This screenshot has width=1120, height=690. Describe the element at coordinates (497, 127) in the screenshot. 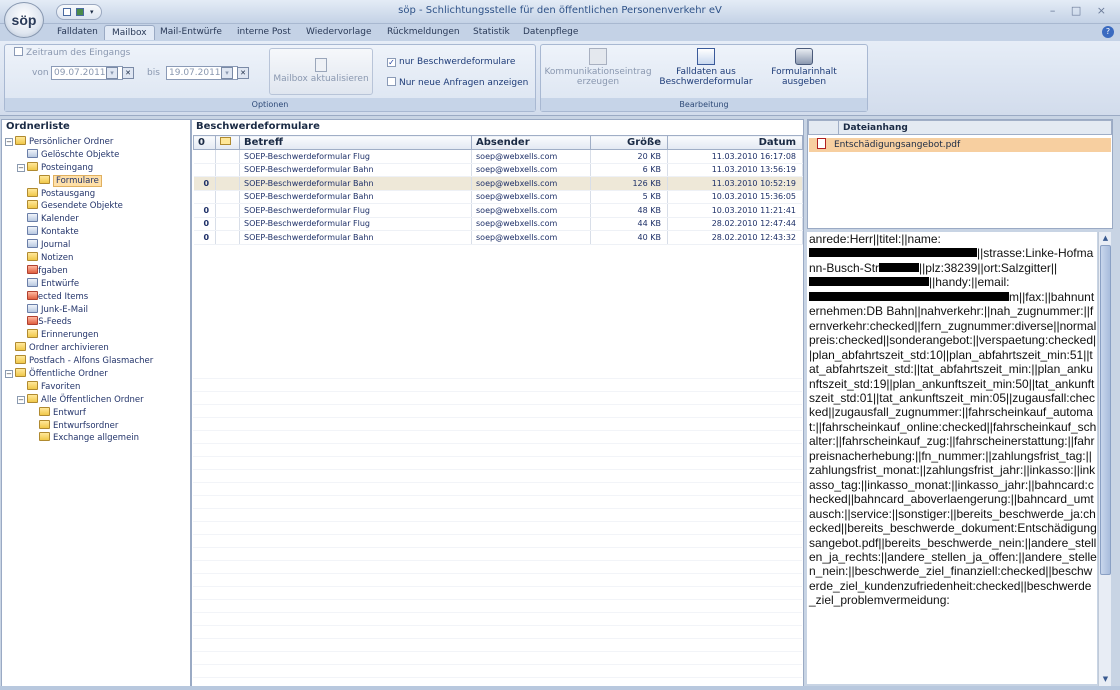

I see `forms-pane-title: Beschwerdeformulare` at that location.